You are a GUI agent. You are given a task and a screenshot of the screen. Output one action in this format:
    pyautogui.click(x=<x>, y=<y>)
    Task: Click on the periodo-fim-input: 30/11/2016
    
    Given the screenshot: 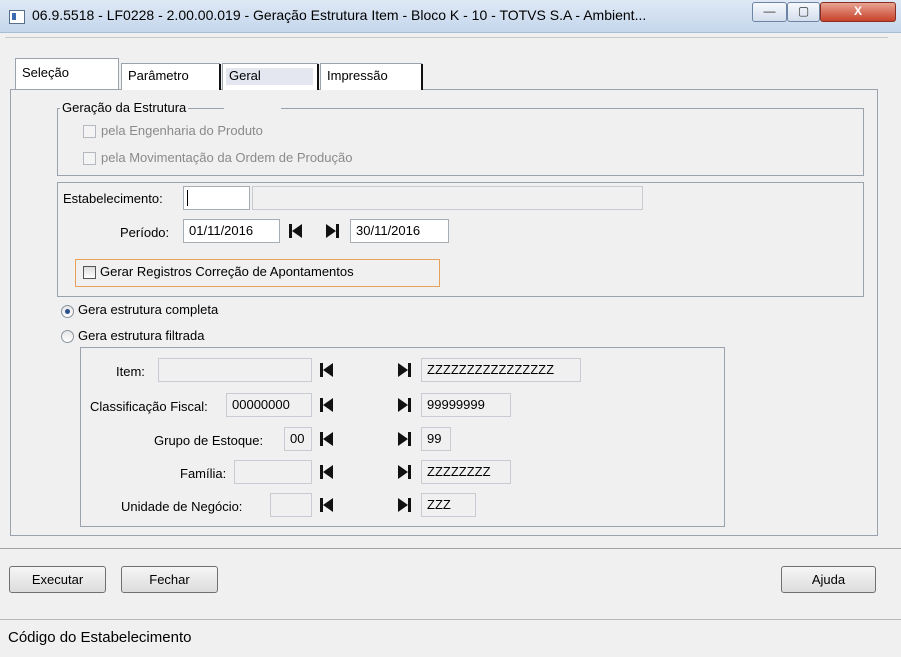 What is the action you would take?
    pyautogui.click(x=399, y=231)
    